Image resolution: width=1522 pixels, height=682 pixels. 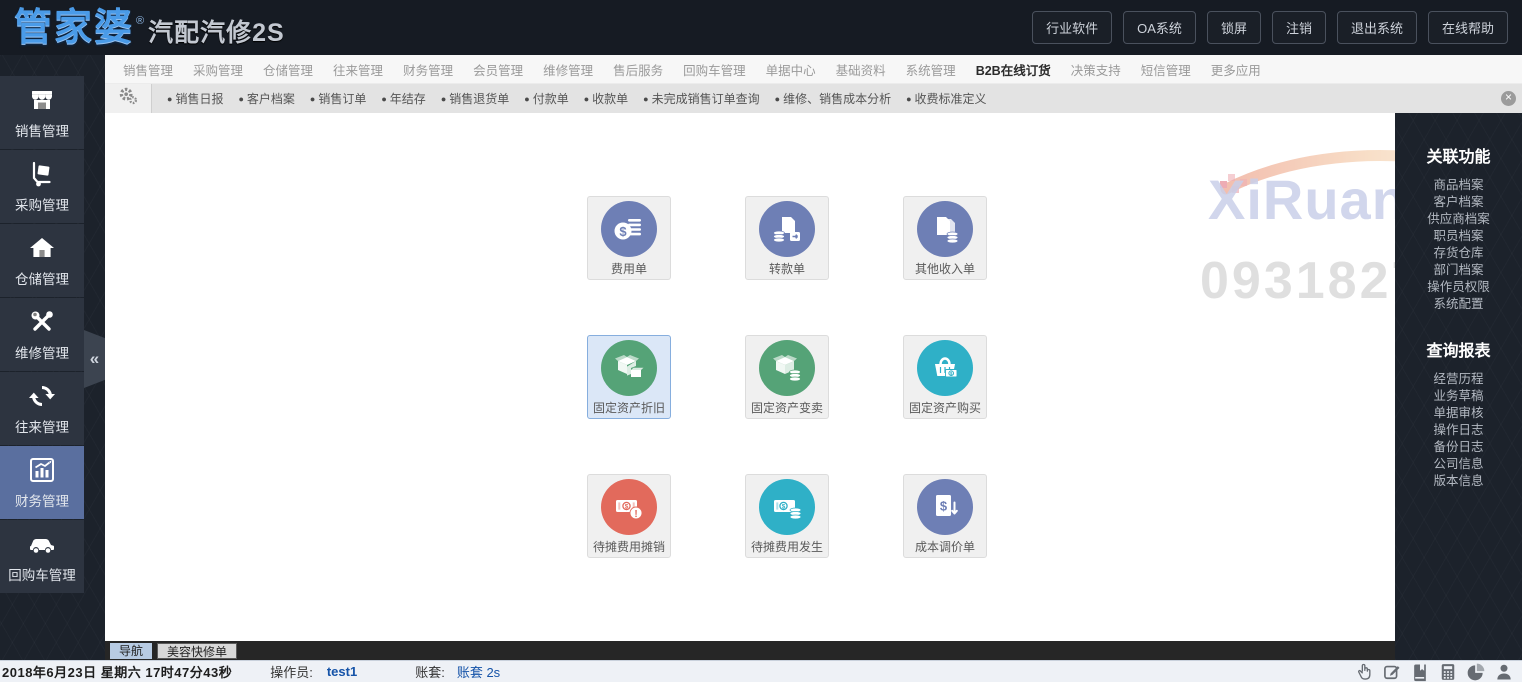 I want to click on header-button-注销: 注销, so click(x=1298, y=27).